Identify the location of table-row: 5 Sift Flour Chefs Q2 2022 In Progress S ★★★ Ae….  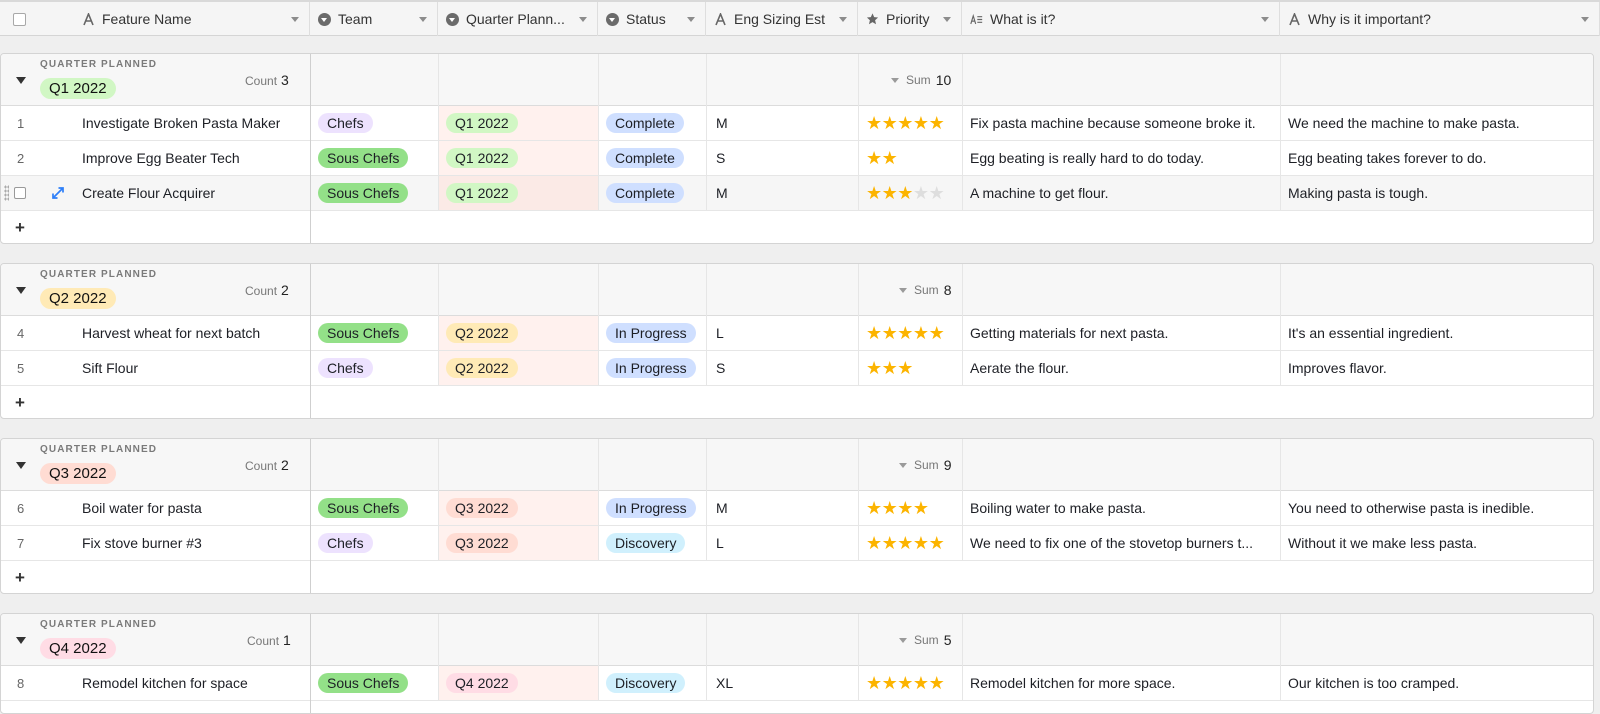
(797, 368).